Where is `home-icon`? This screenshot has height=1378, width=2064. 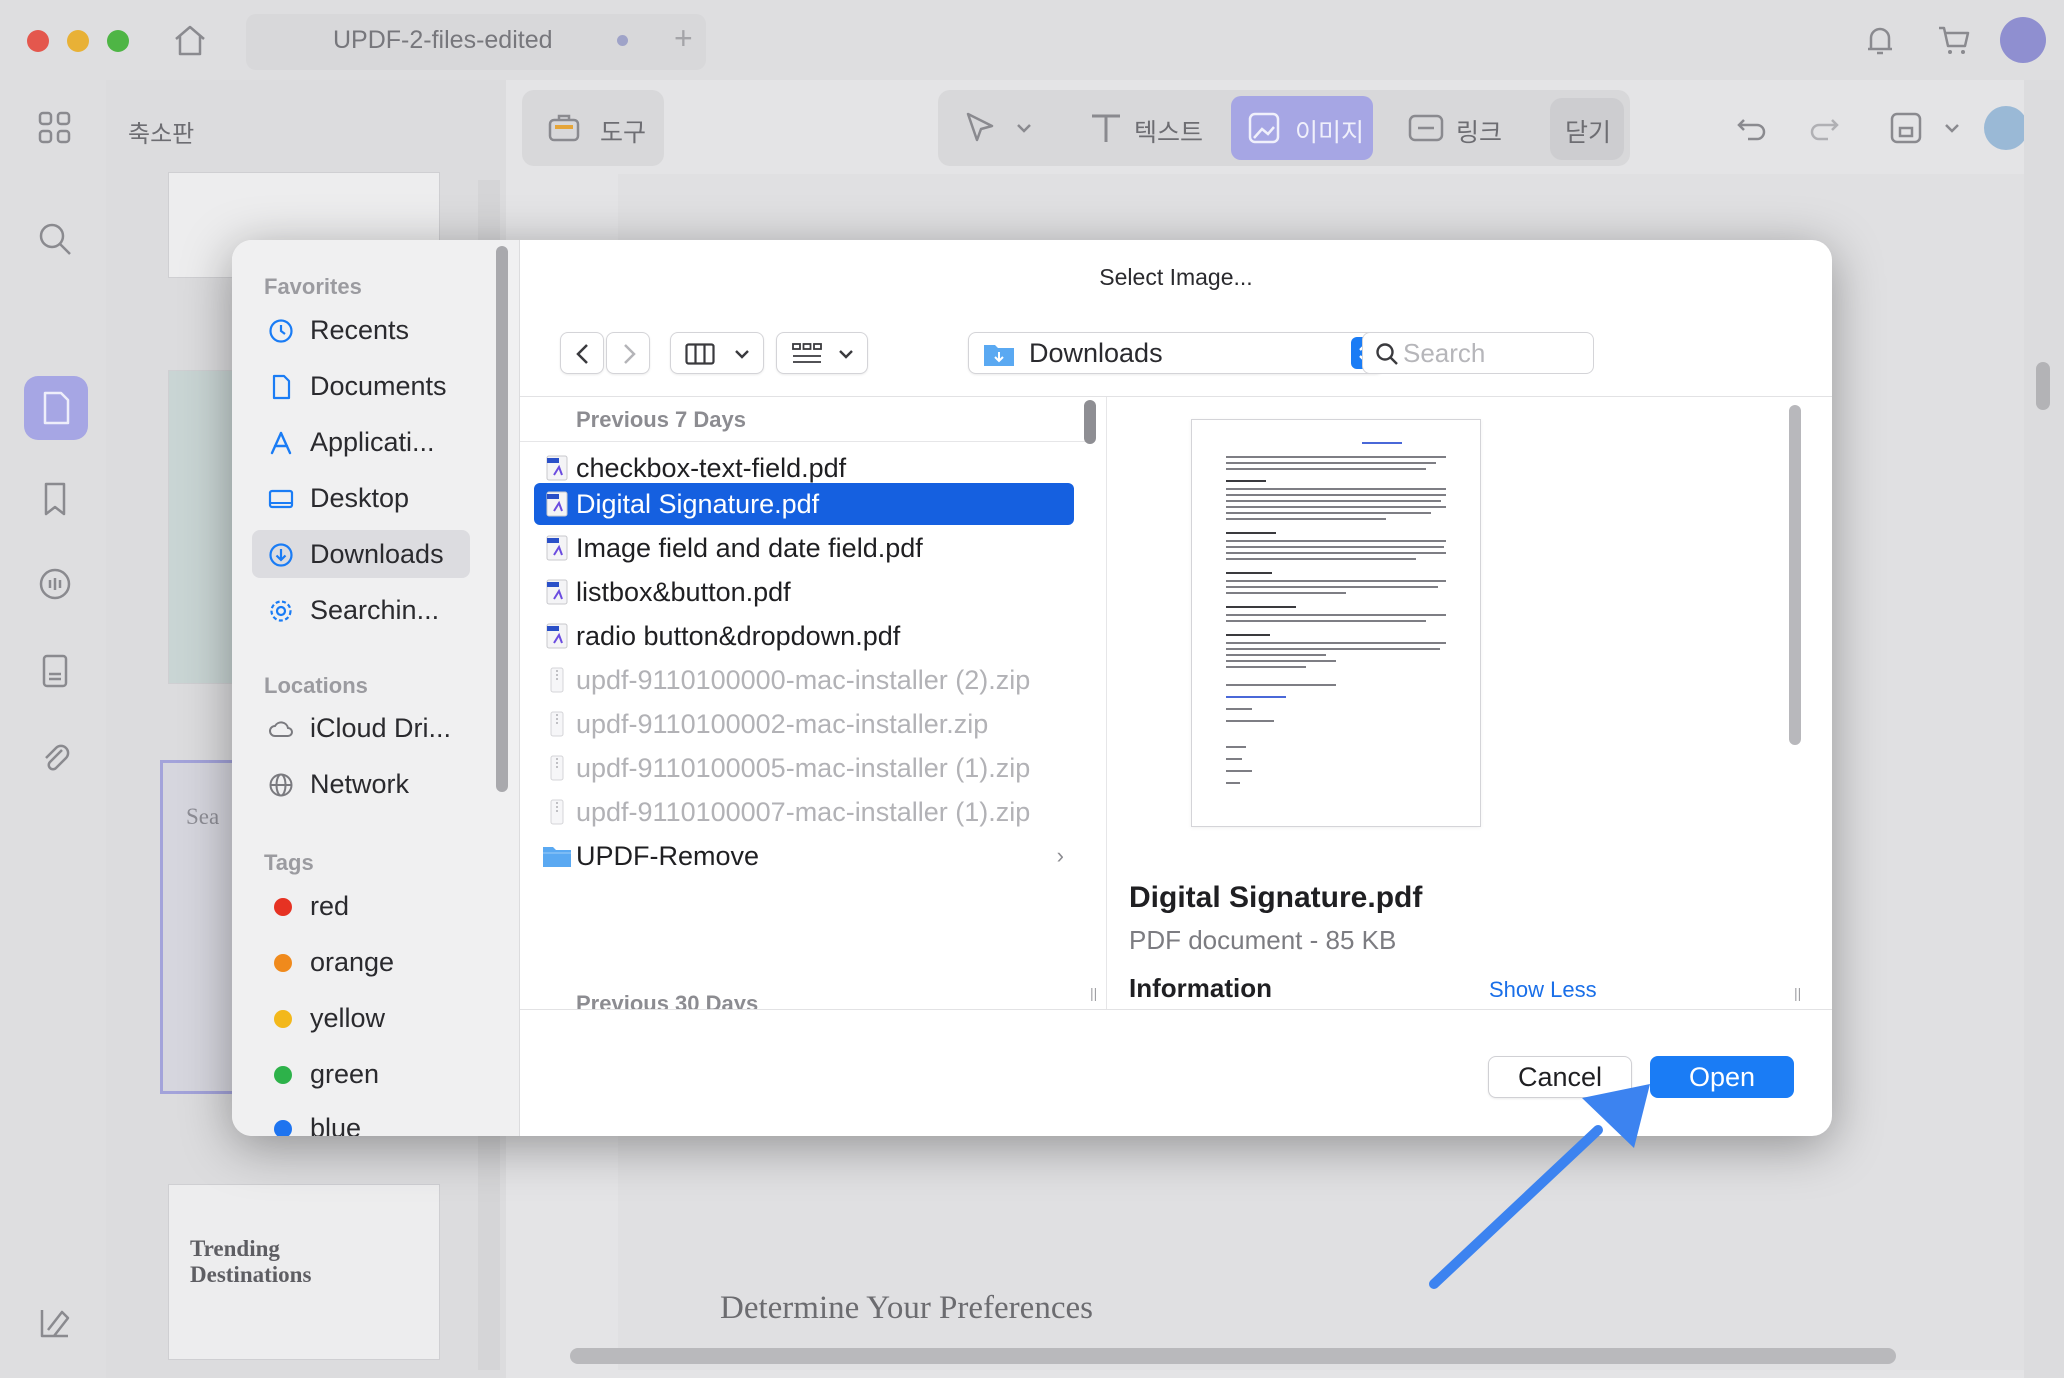
home-icon is located at coordinates (190, 40).